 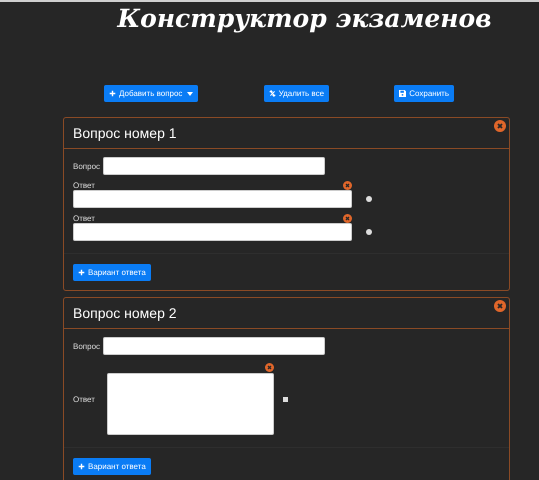 I want to click on delete-button: Удалить все, so click(x=297, y=93).